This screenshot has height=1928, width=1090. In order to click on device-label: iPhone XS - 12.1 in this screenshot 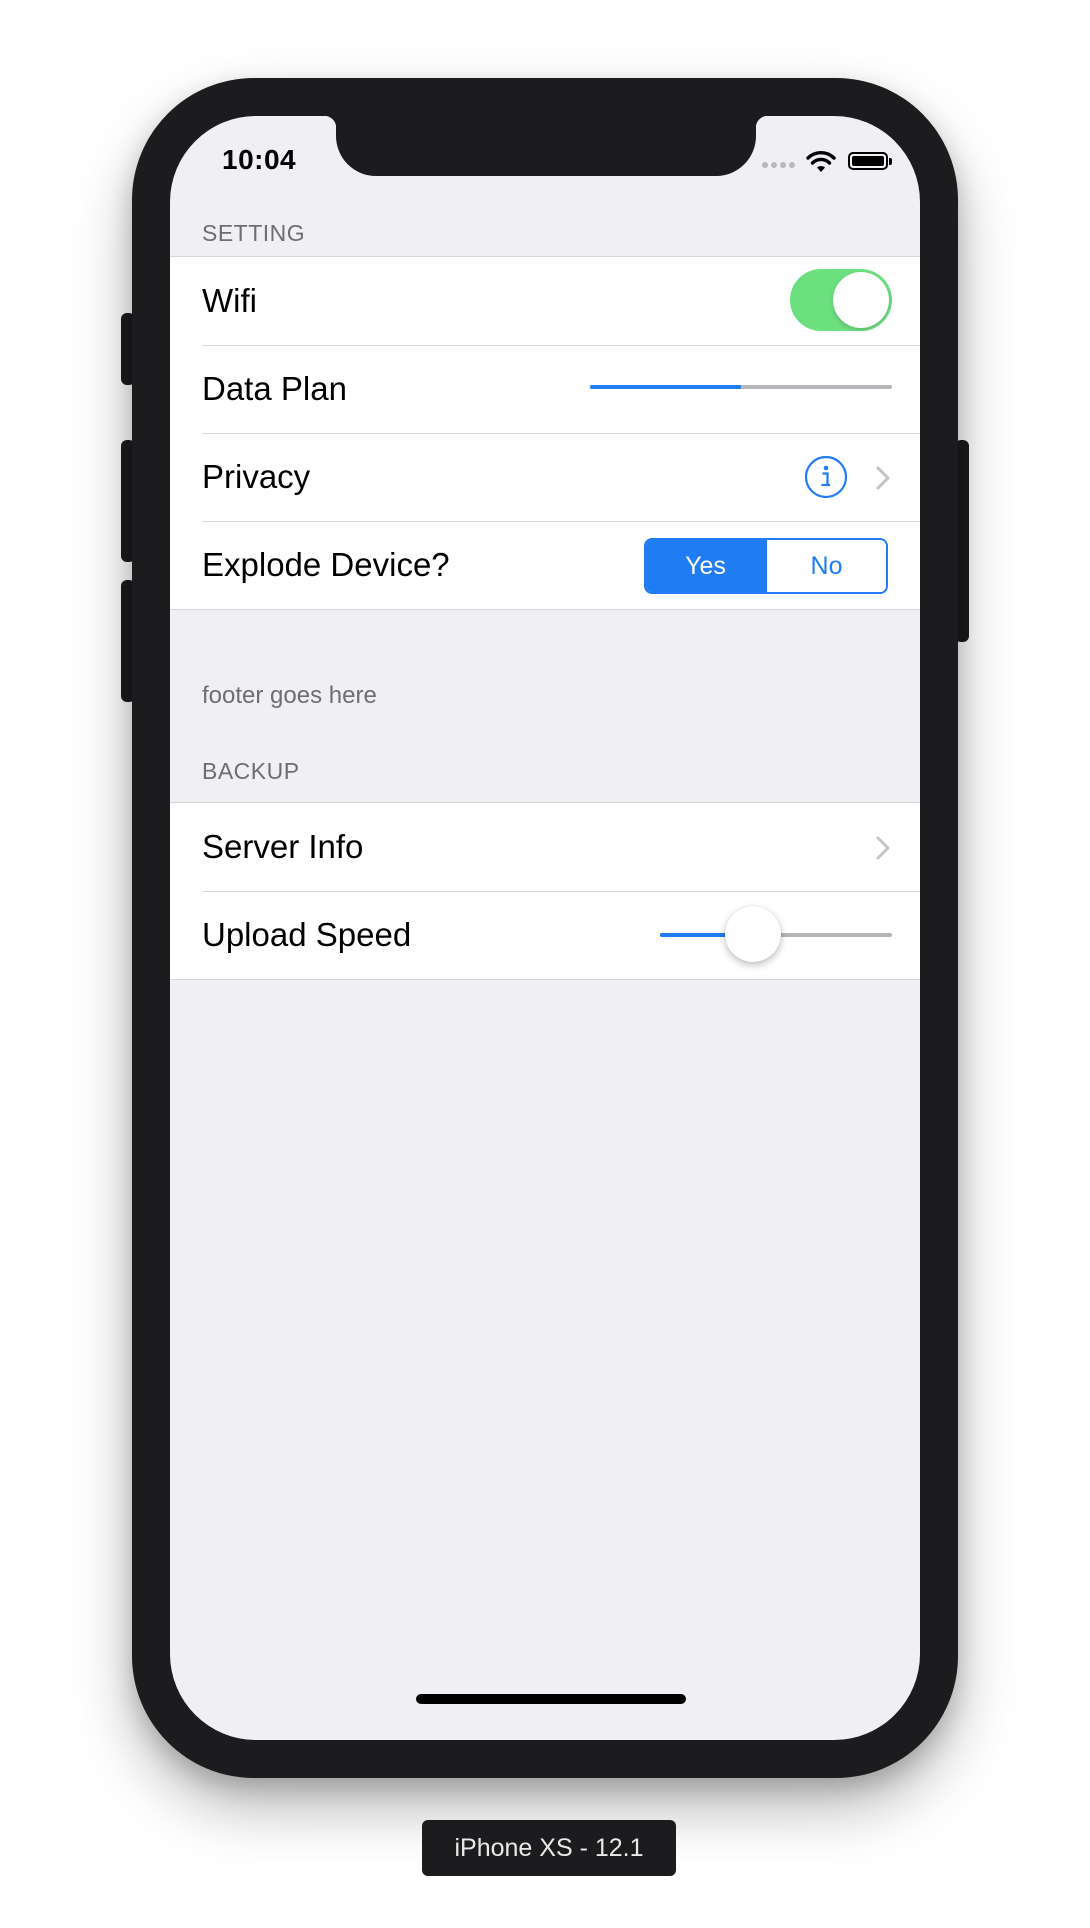, I will do `click(549, 1848)`.